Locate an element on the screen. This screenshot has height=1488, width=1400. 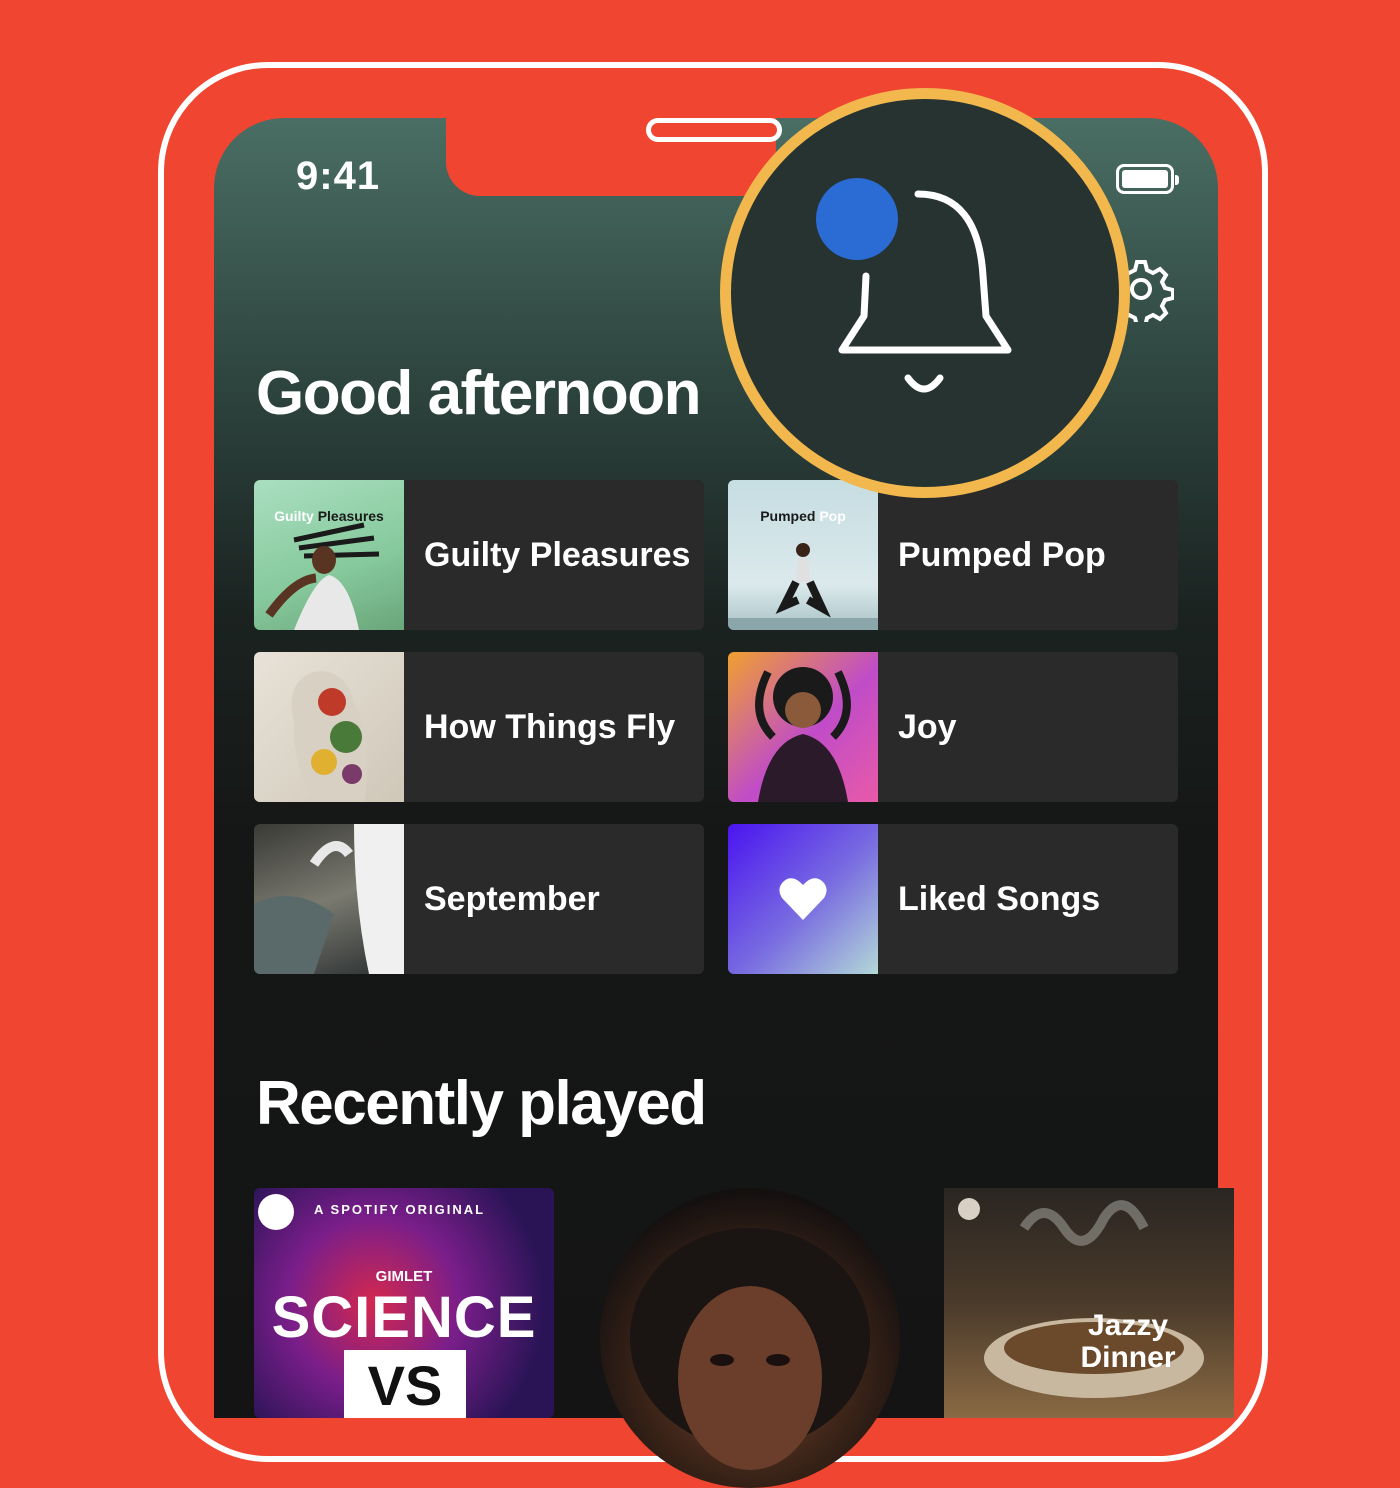
shortcut-tile: Pumped Pop Pumped Pop is located at coordinates (953, 555).